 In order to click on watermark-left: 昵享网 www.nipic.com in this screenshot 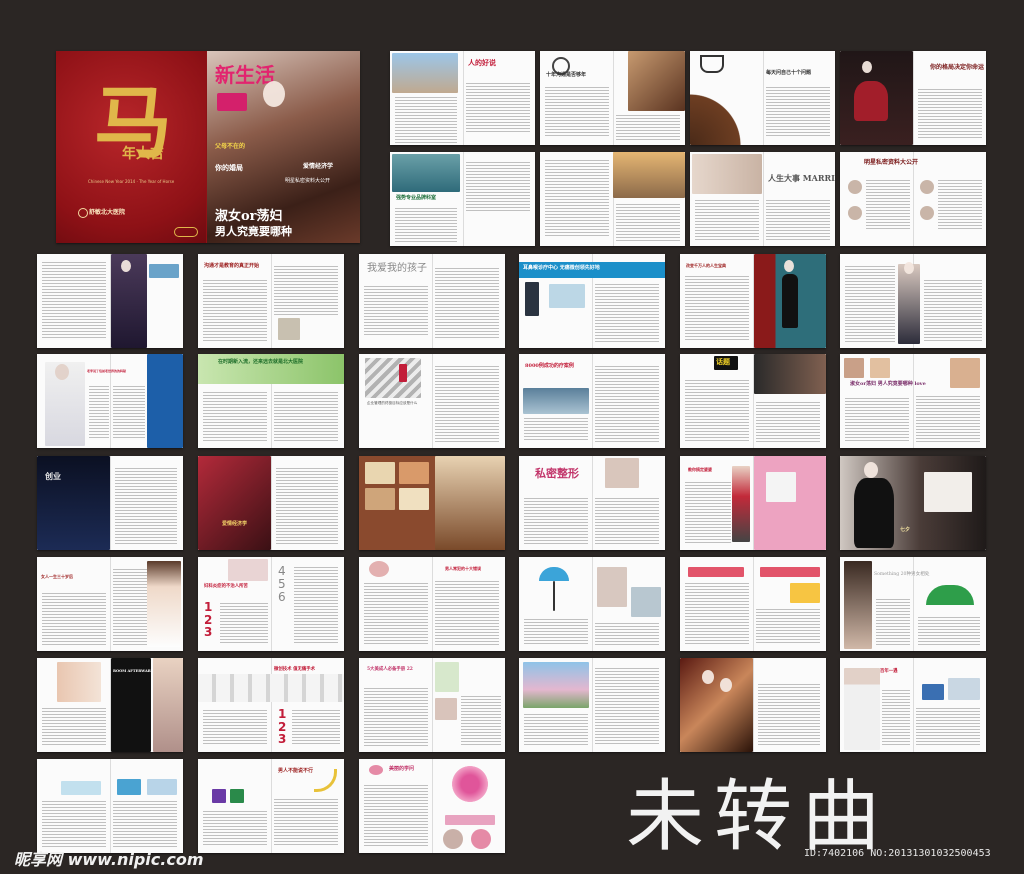, I will do `click(109, 859)`.